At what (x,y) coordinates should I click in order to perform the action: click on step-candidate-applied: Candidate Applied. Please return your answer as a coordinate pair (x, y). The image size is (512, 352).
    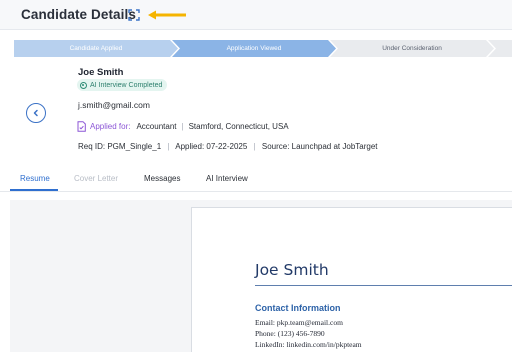
    Looking at the image, I should click on (96, 48).